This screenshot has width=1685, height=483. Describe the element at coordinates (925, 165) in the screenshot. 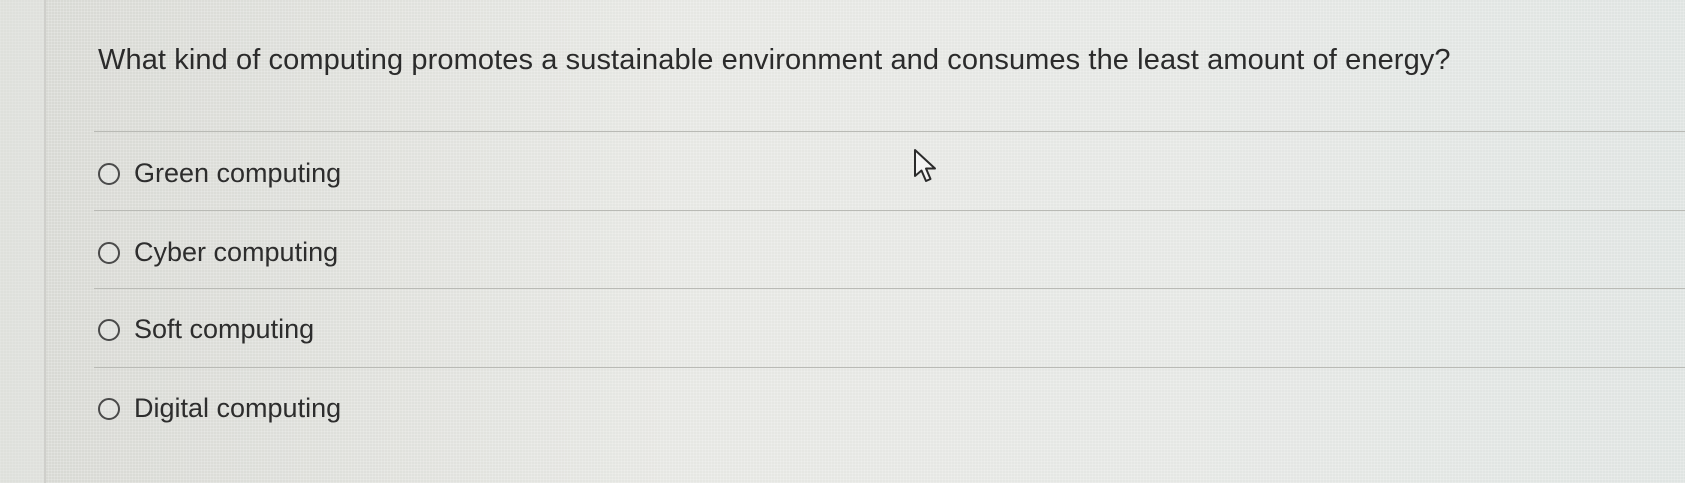

I see `mouse-pointer-icon` at that location.